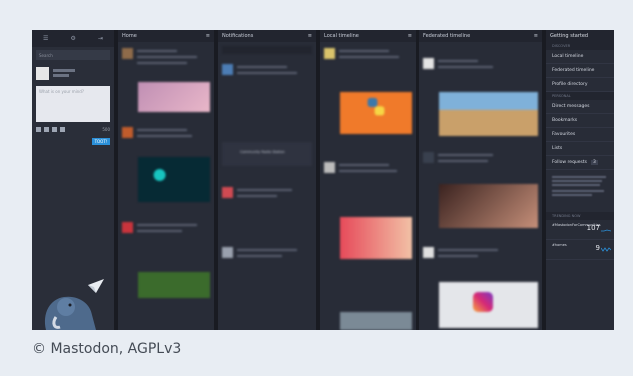 This screenshot has width=633, height=376. What do you see at coordinates (101, 141) in the screenshot?
I see `toot-button: TOOT!` at bounding box center [101, 141].